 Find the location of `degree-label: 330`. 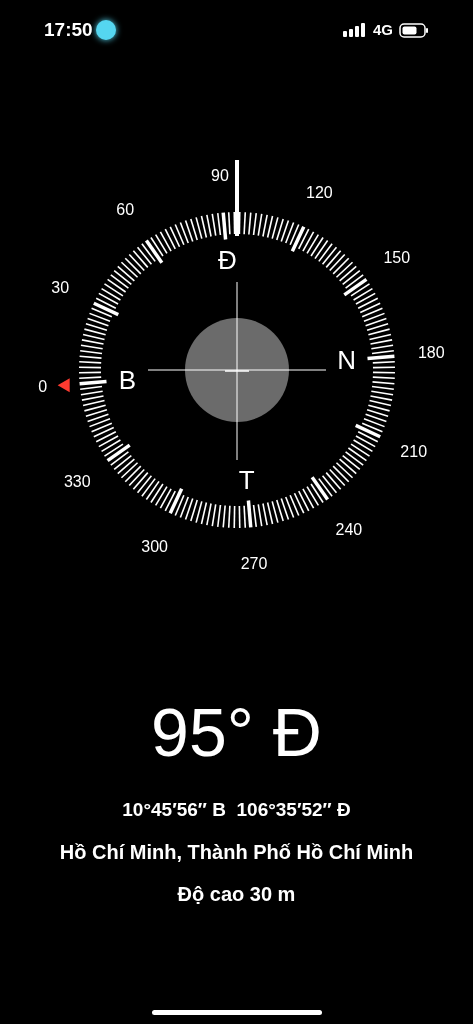

degree-label: 330 is located at coordinates (77, 481).